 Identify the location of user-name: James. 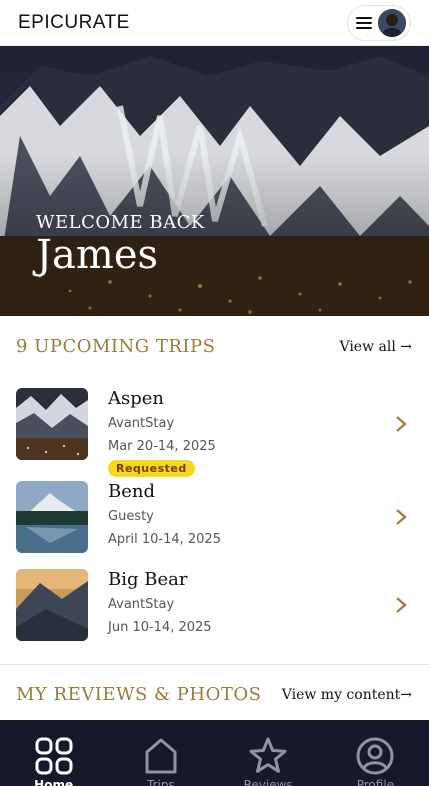
(97, 255).